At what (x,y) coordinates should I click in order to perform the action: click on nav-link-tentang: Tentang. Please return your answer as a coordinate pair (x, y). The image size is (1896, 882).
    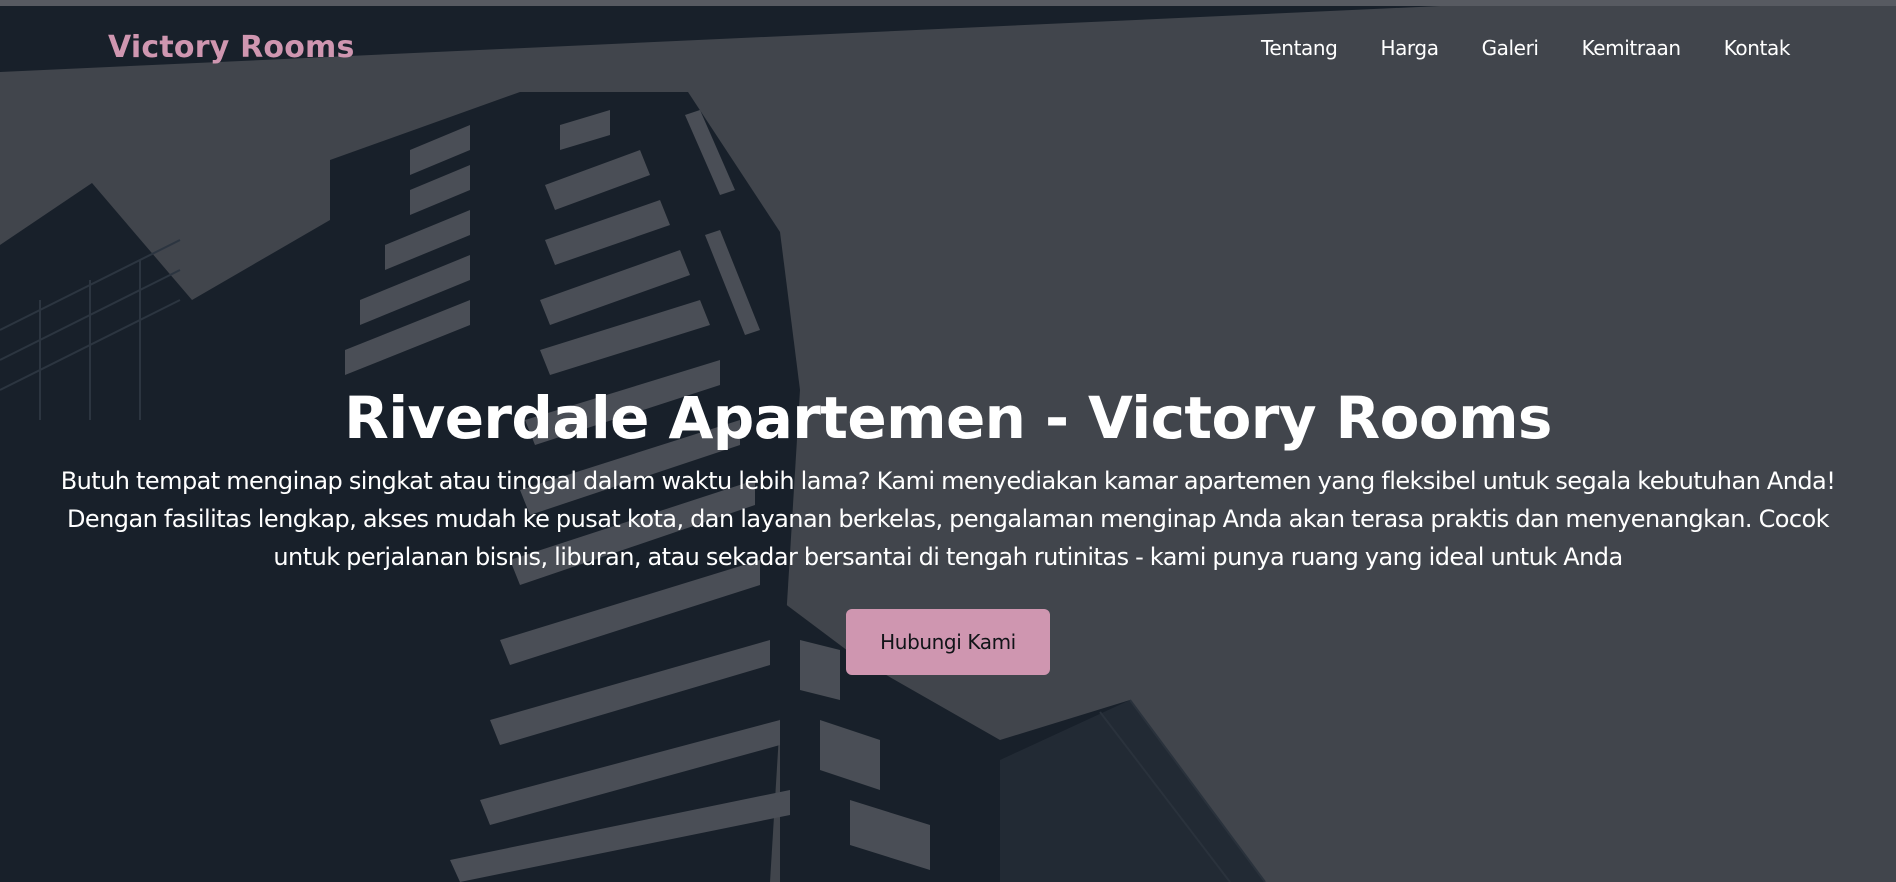
    Looking at the image, I should click on (1299, 48).